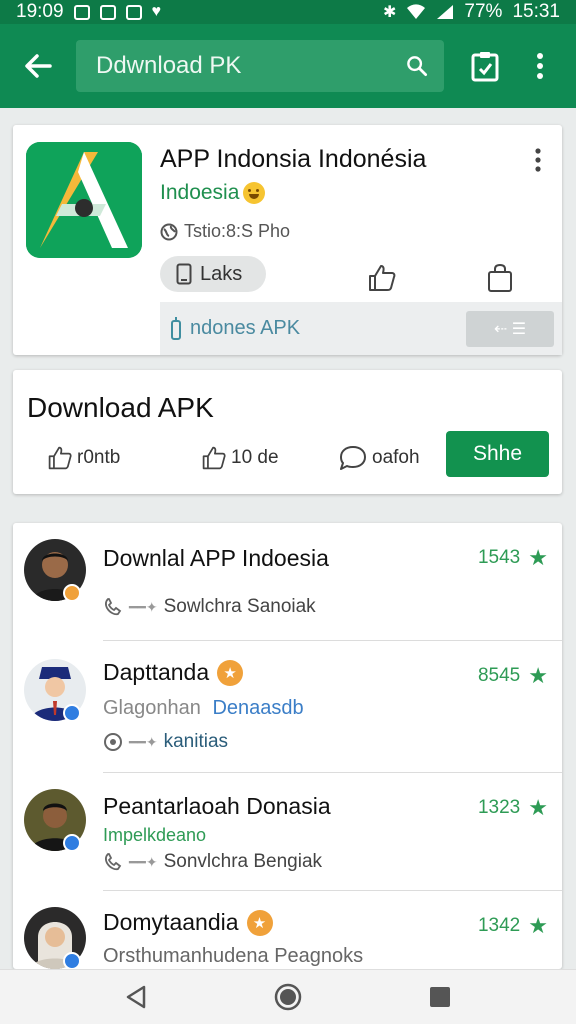 The image size is (576, 1024). I want to click on stat-reviews-label: 10 de, so click(255, 457).